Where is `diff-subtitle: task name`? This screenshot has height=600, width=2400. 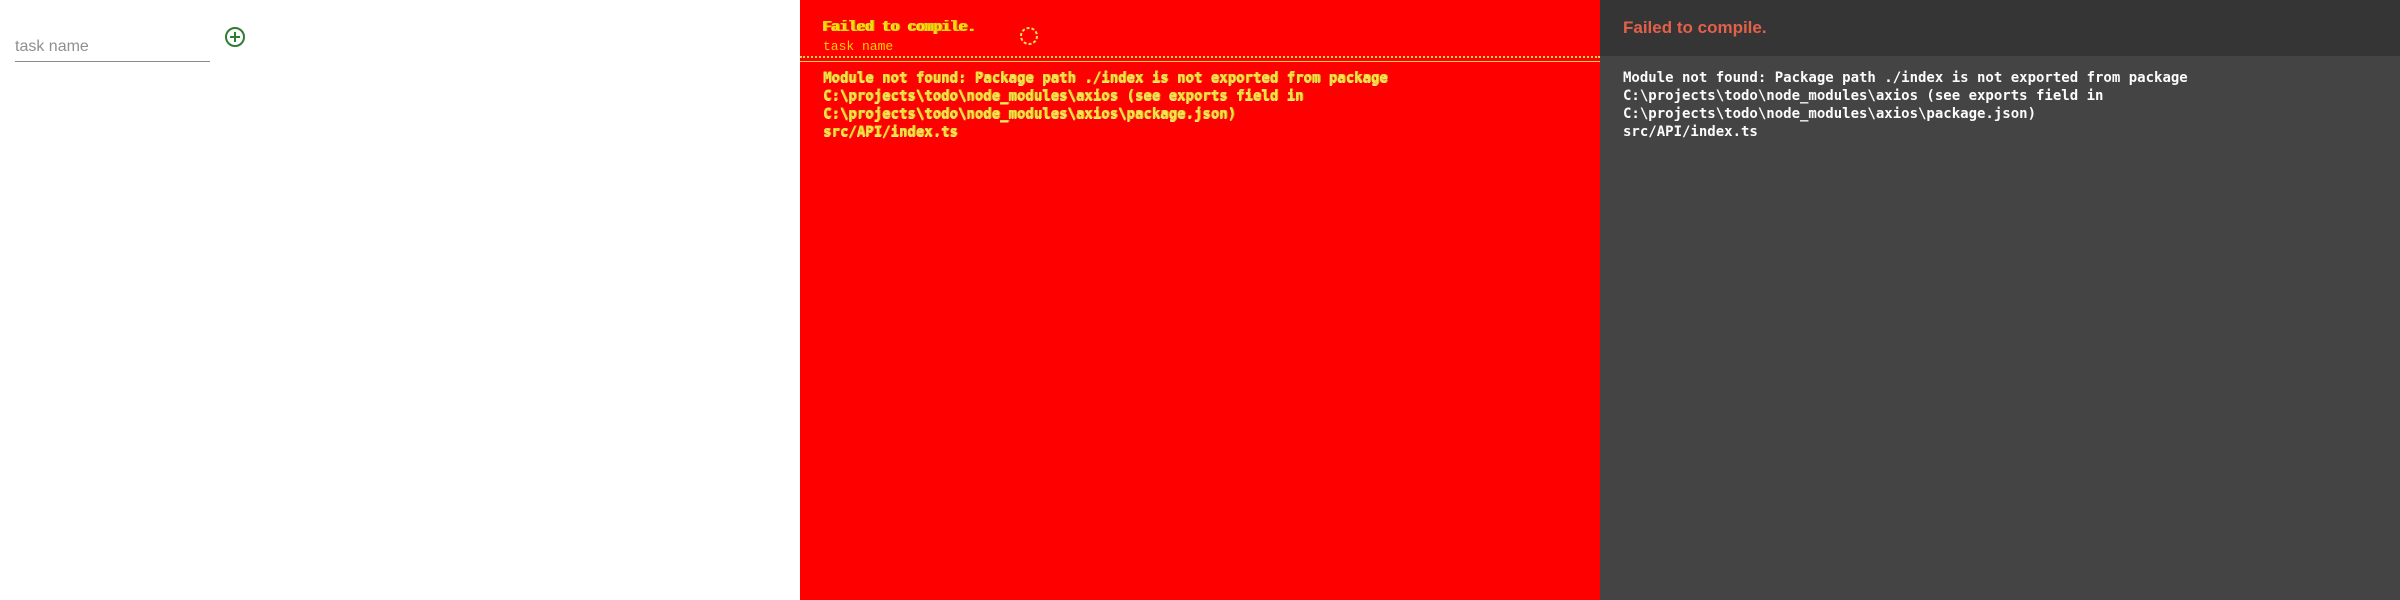
diff-subtitle: task name is located at coordinates (858, 46).